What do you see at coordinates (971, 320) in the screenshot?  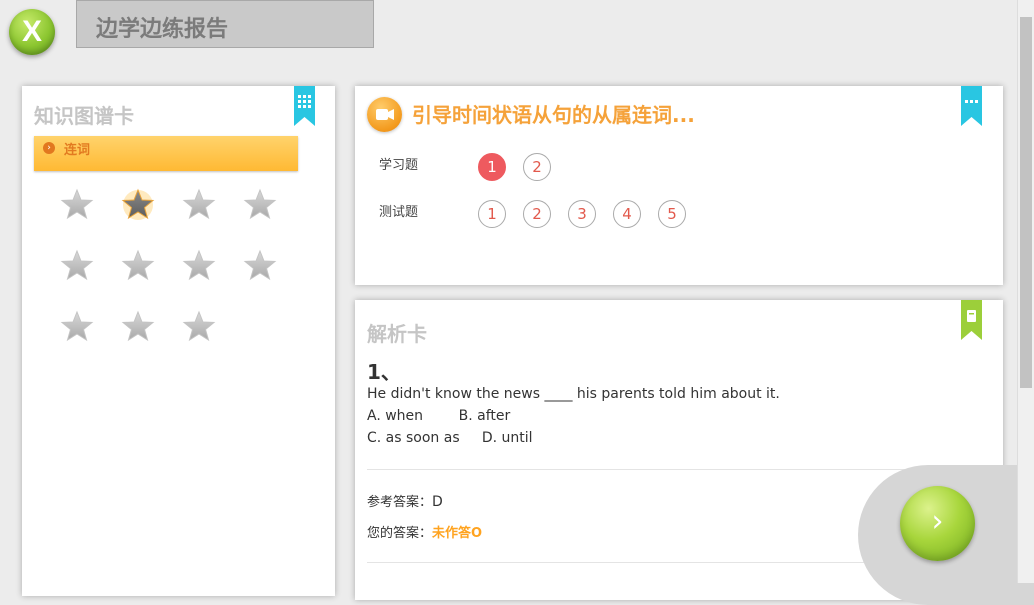 I see `book-icon` at bounding box center [971, 320].